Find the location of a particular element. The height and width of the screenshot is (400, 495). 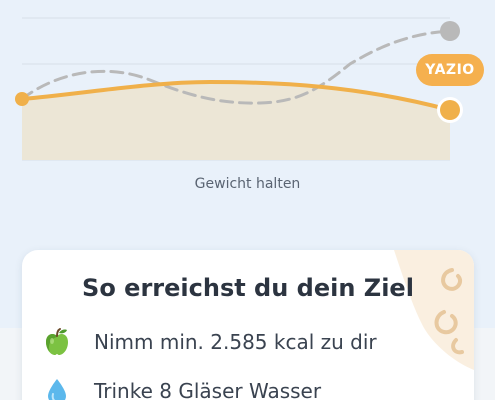

start-point-marker is located at coordinates (22, 99).